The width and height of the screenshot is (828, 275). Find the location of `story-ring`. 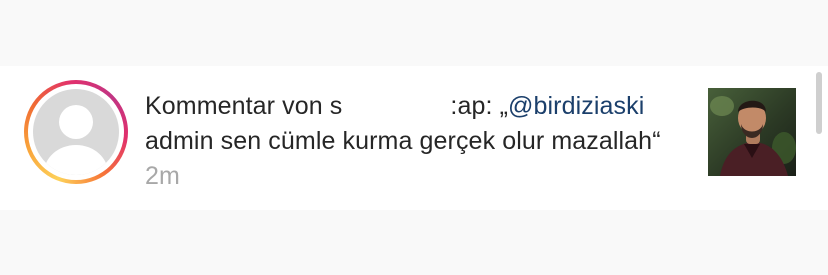

story-ring is located at coordinates (76, 132).